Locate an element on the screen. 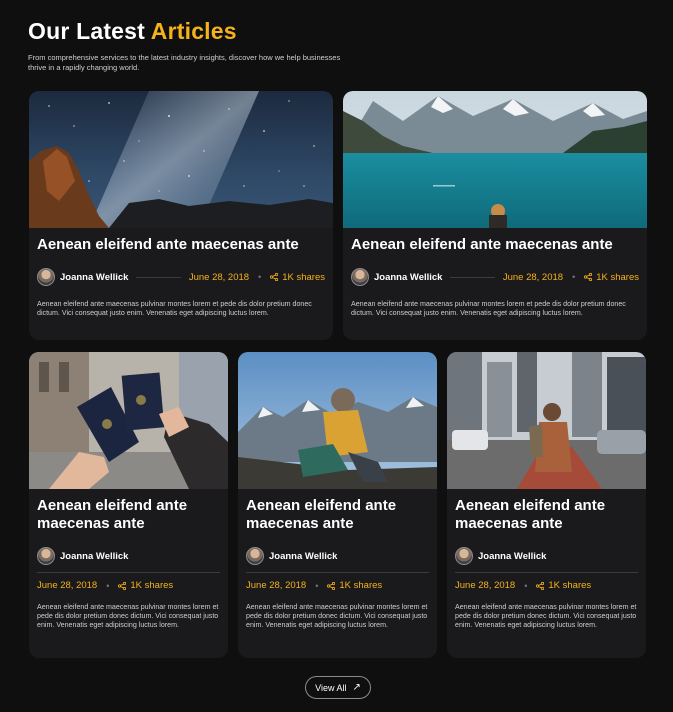 Image resolution: width=673 pixels, height=712 pixels. article-image-mountain-lake is located at coordinates (495, 159).